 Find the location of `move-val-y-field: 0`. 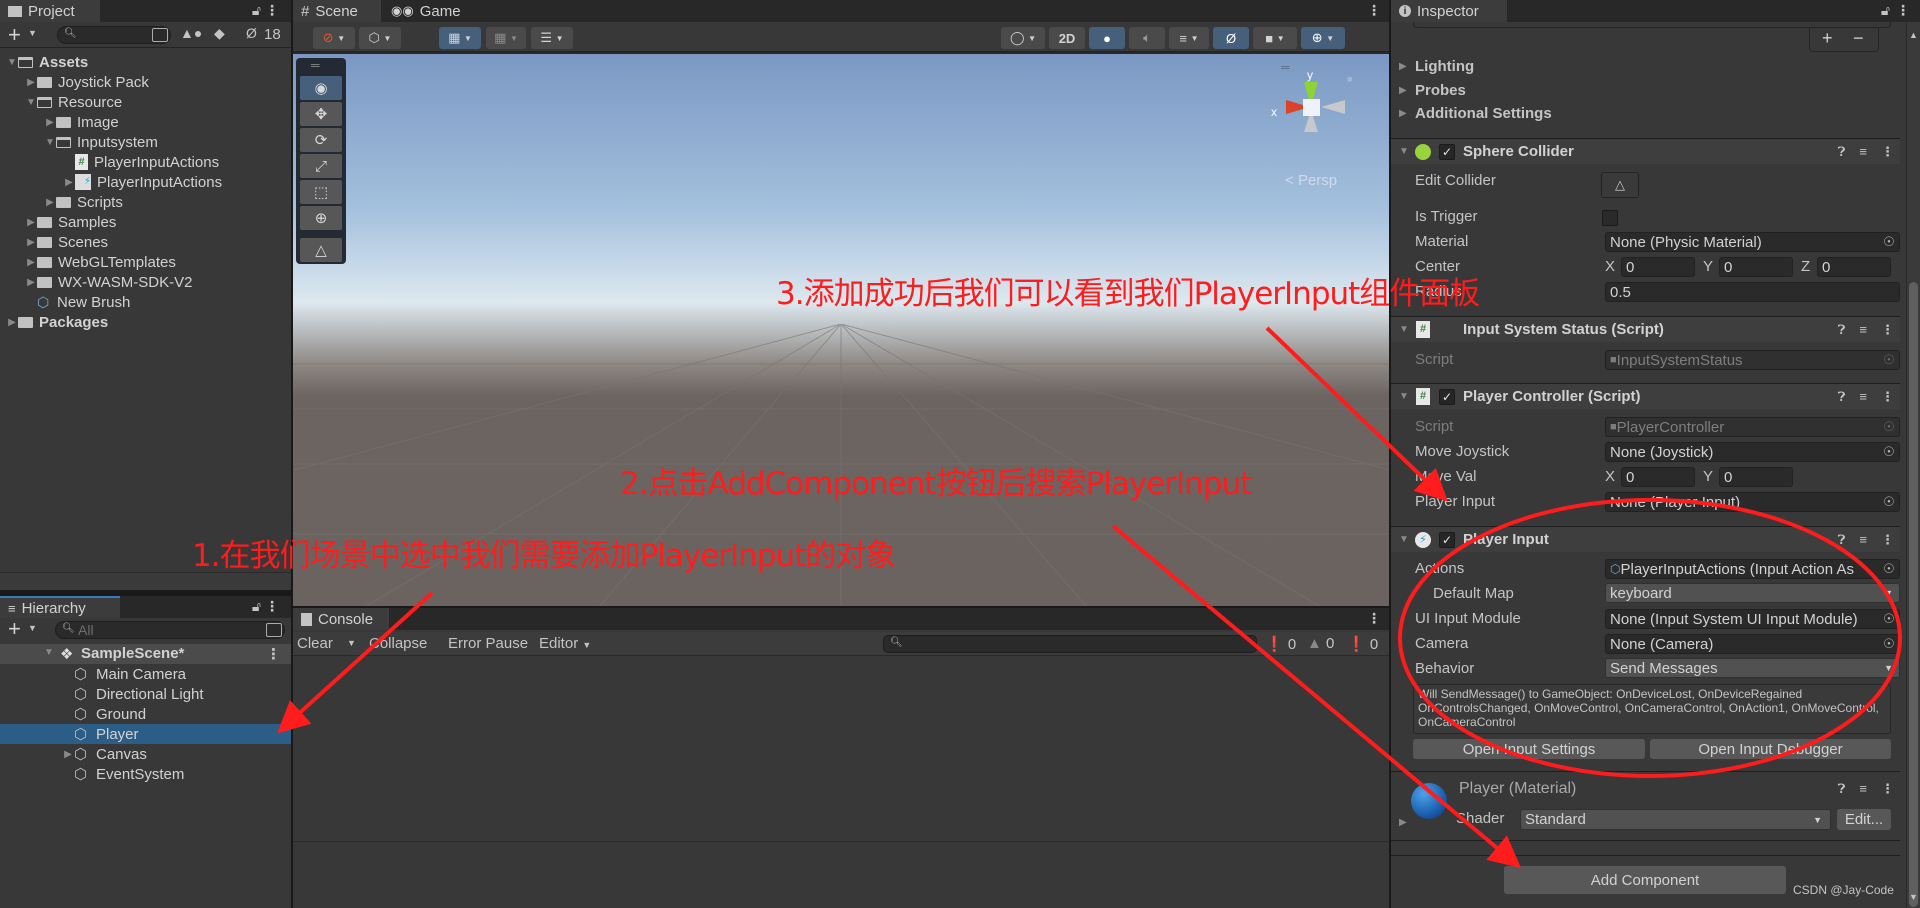

move-val-y-field: 0 is located at coordinates (1756, 477).